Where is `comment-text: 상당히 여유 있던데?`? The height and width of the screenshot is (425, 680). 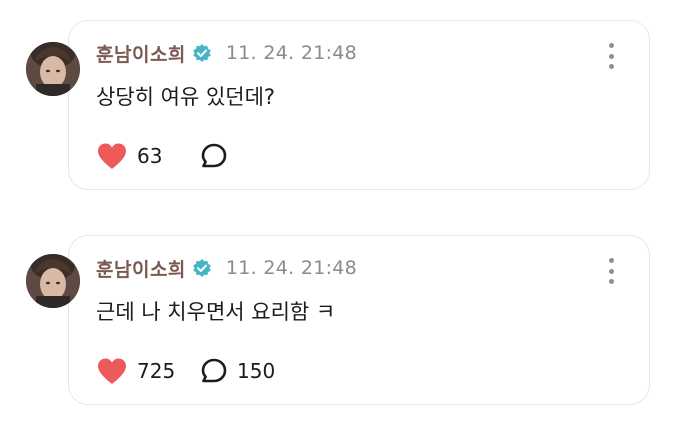 comment-text: 상당히 여유 있던데? is located at coordinates (186, 97).